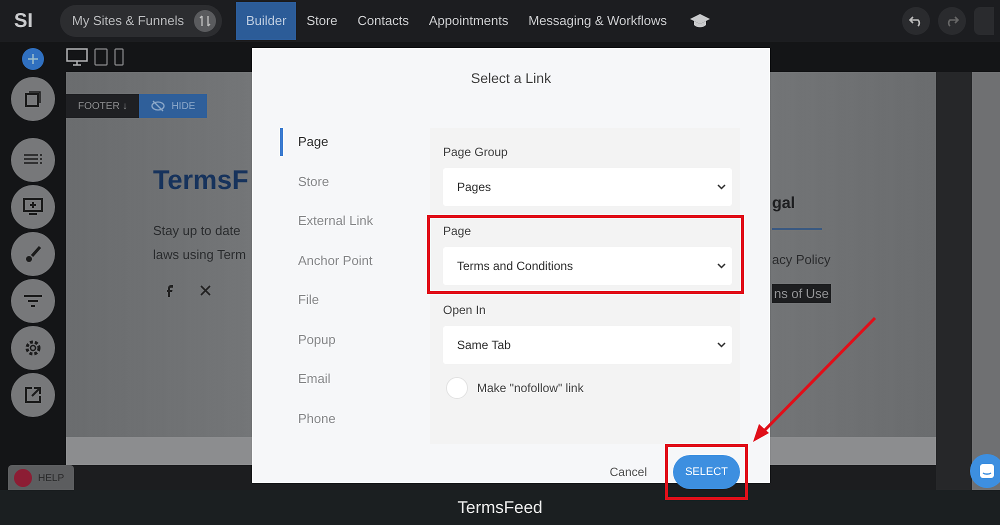  Describe the element at coordinates (468, 21) in the screenshot. I see `nav-tab: Appointments` at that location.